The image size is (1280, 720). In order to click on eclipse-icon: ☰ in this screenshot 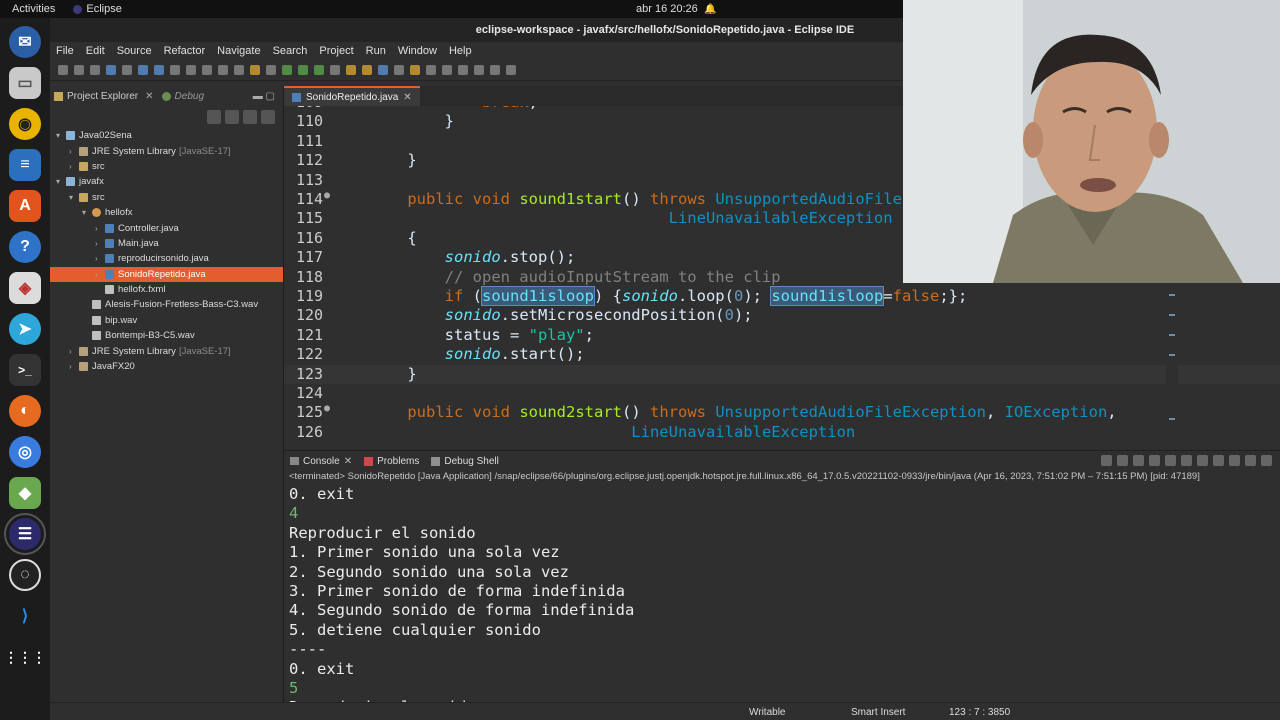, I will do `click(25, 534)`.